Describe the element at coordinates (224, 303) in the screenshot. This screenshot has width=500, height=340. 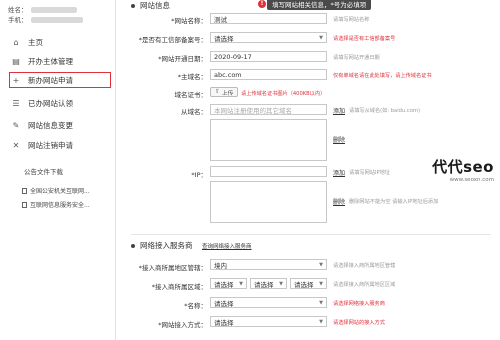
I see `isp-name-value: 请选择` at that location.